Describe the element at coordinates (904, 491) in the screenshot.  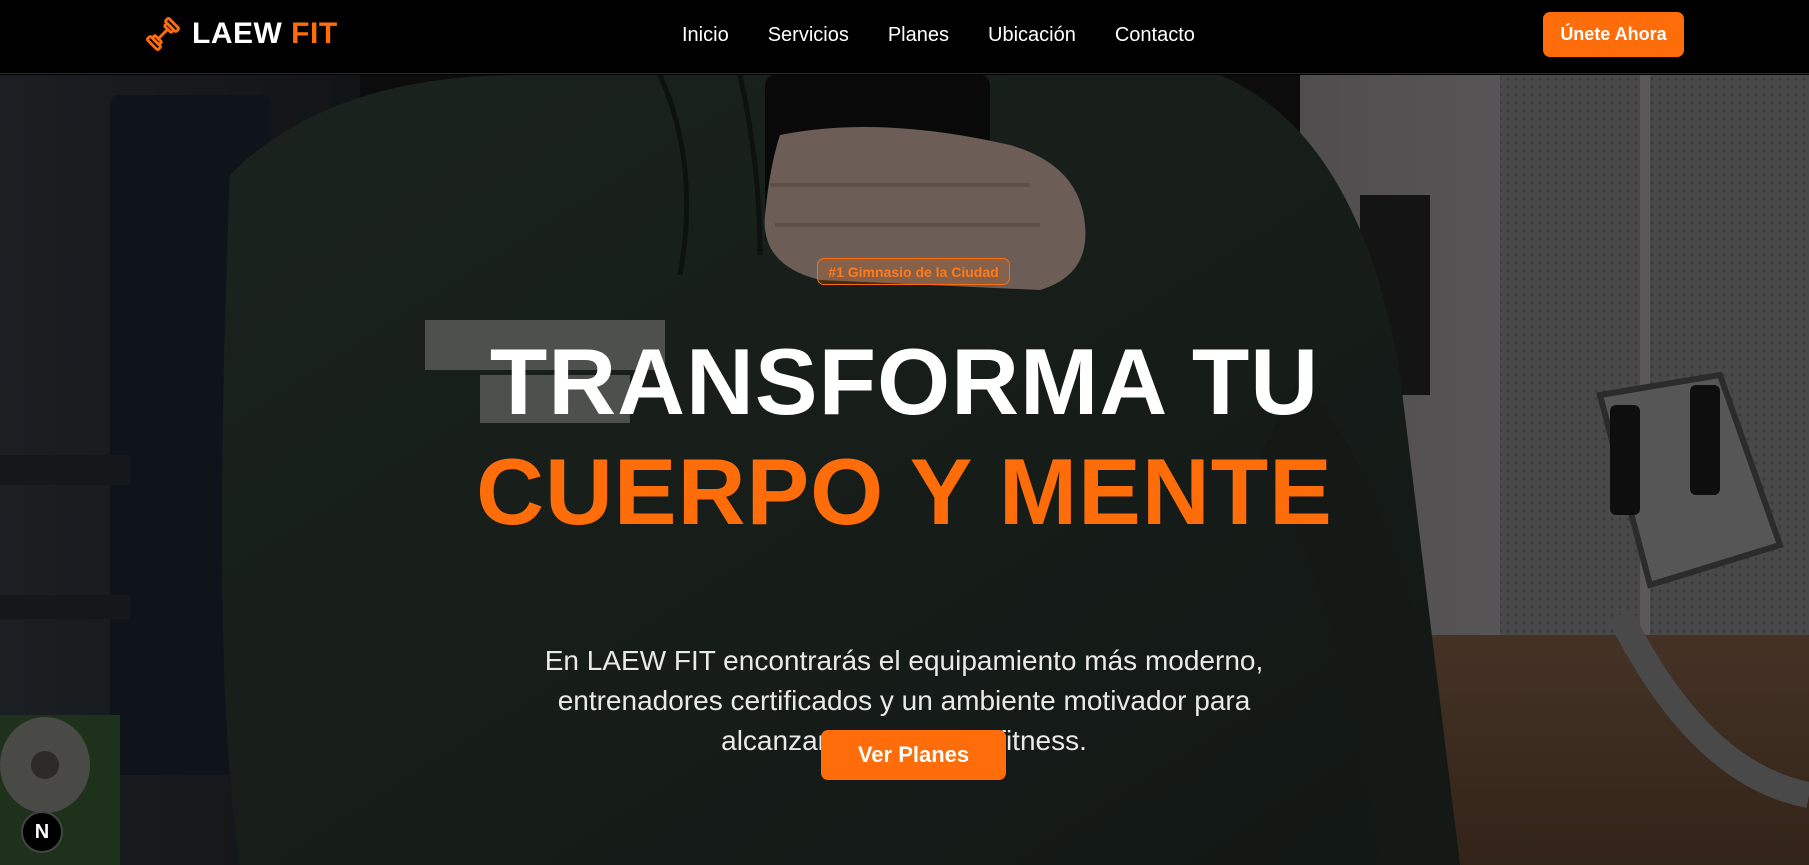
I see `headline-line-2: CUERPO Y MENTE` at that location.